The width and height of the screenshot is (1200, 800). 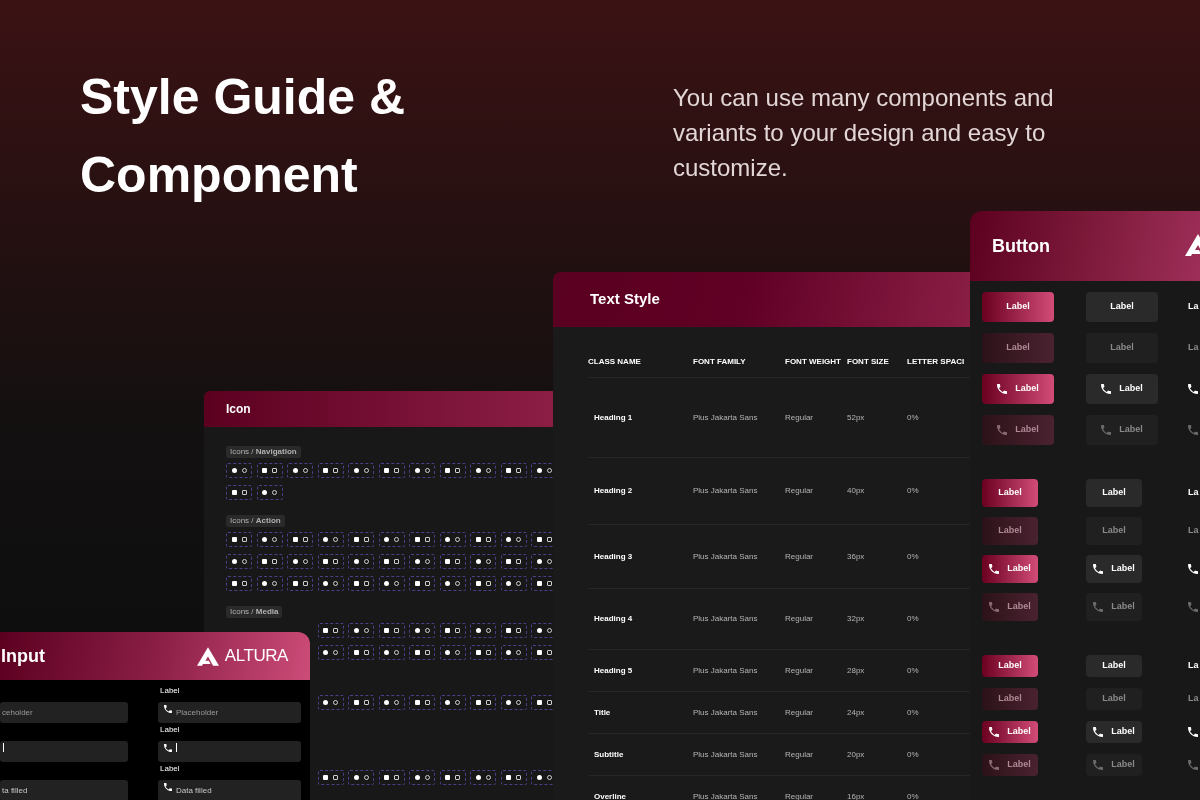 I want to click on section-tag: Icons / Media, so click(x=254, y=612).